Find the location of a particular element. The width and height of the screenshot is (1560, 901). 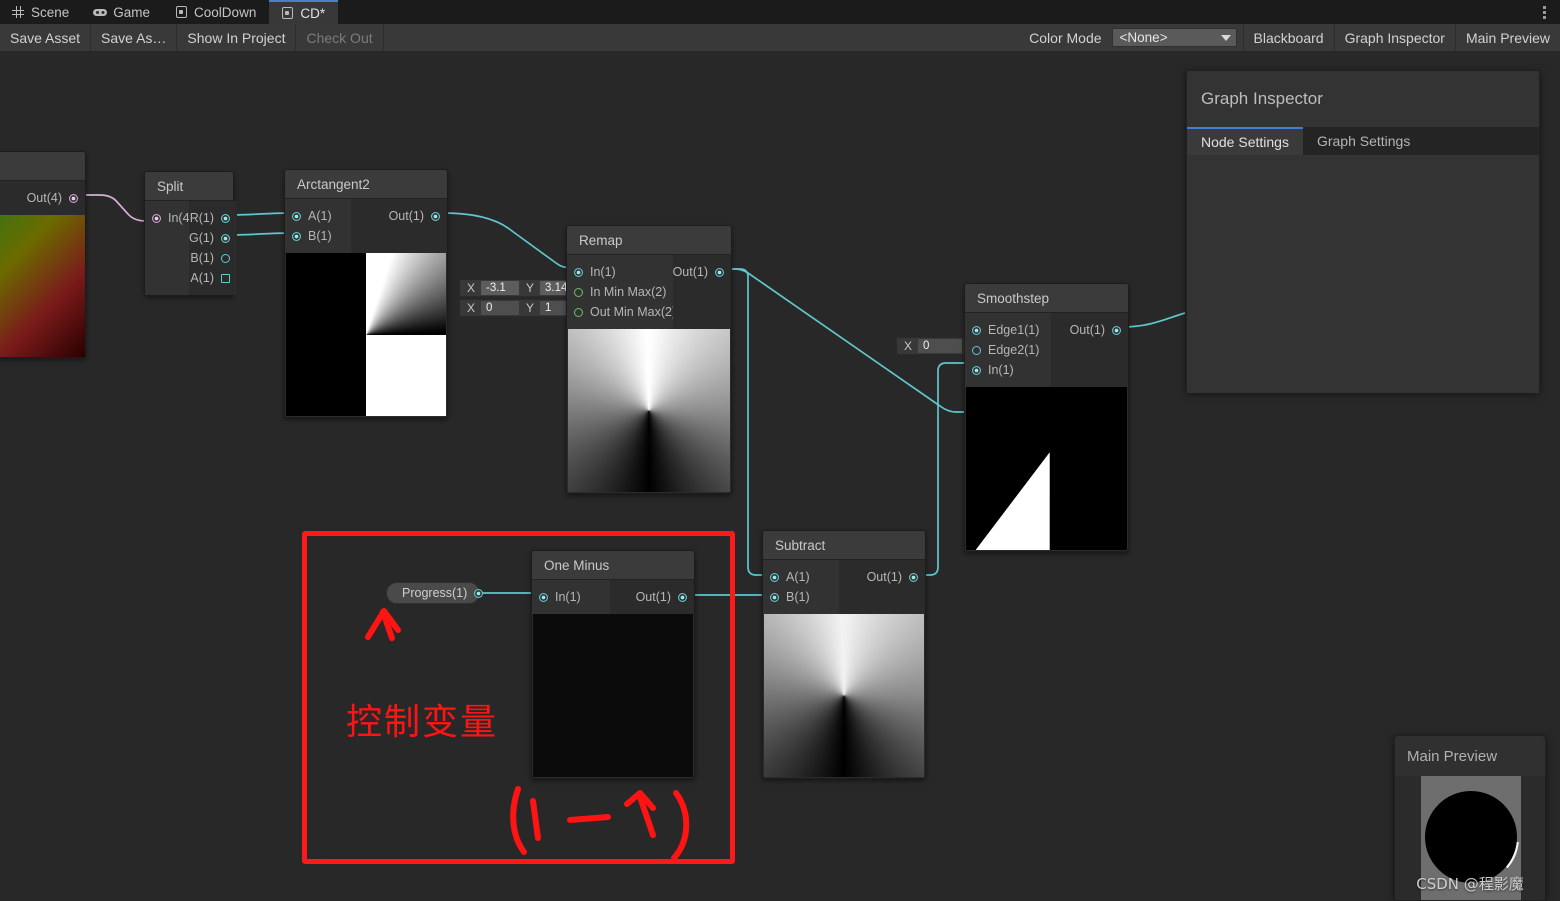

port-in: In Min Max(2) is located at coordinates (620, 292).